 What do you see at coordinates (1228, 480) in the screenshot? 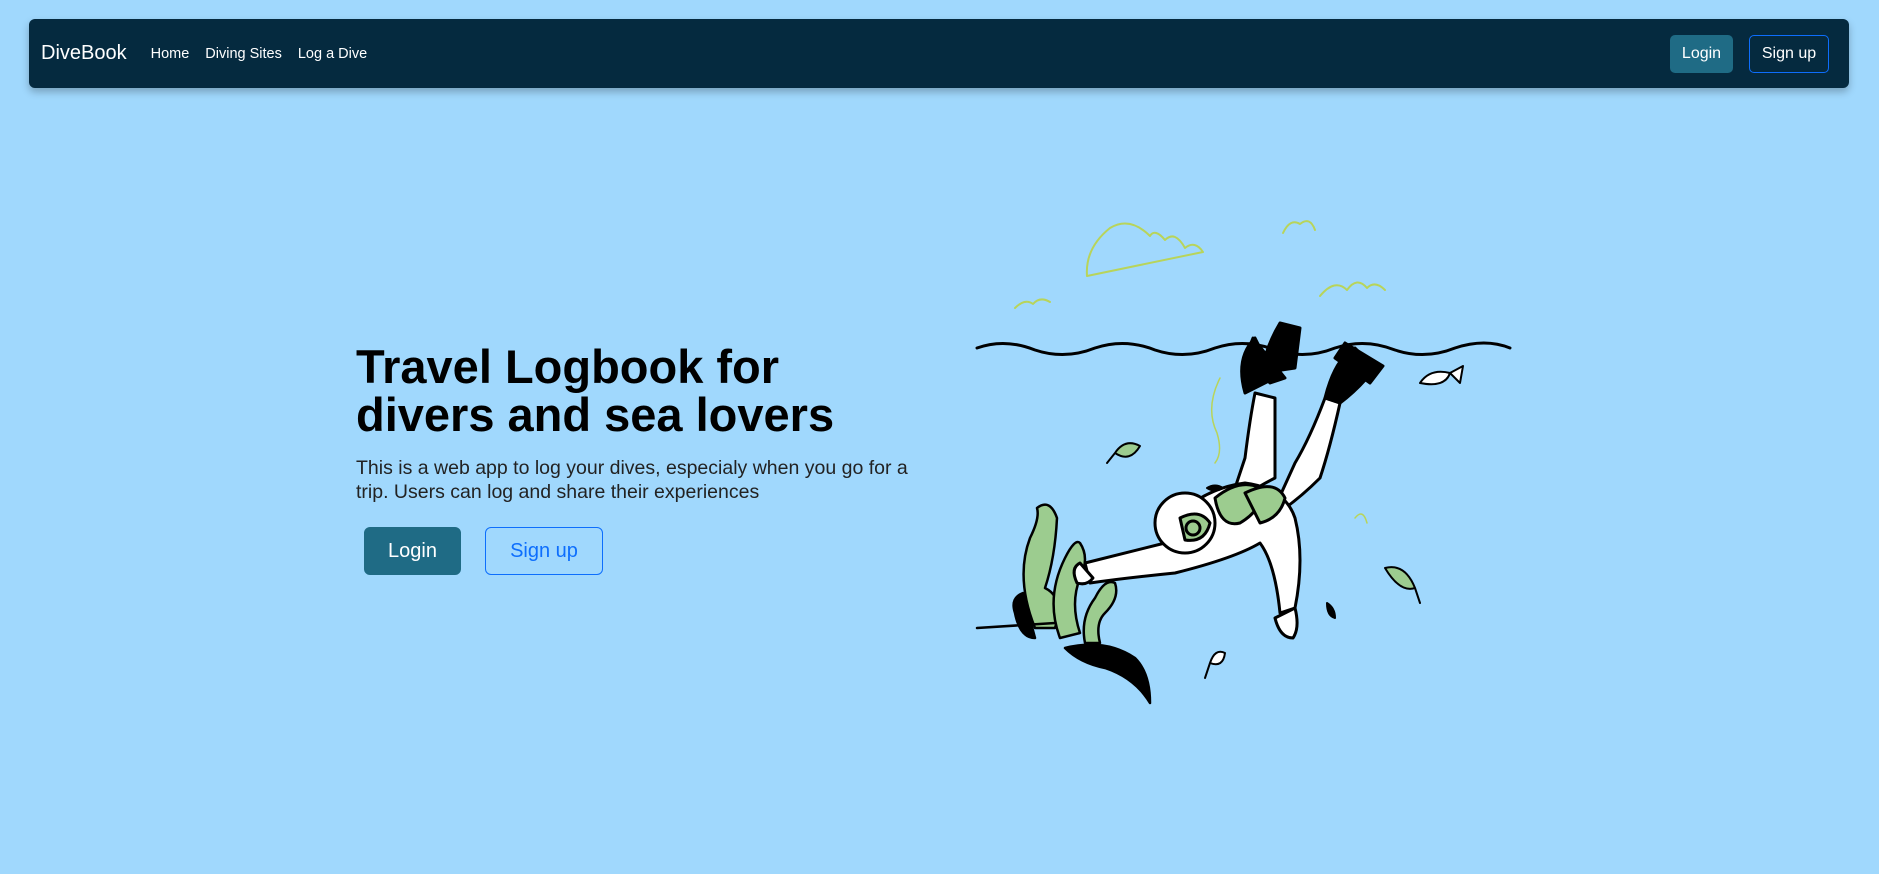
I see `diver-icon` at bounding box center [1228, 480].